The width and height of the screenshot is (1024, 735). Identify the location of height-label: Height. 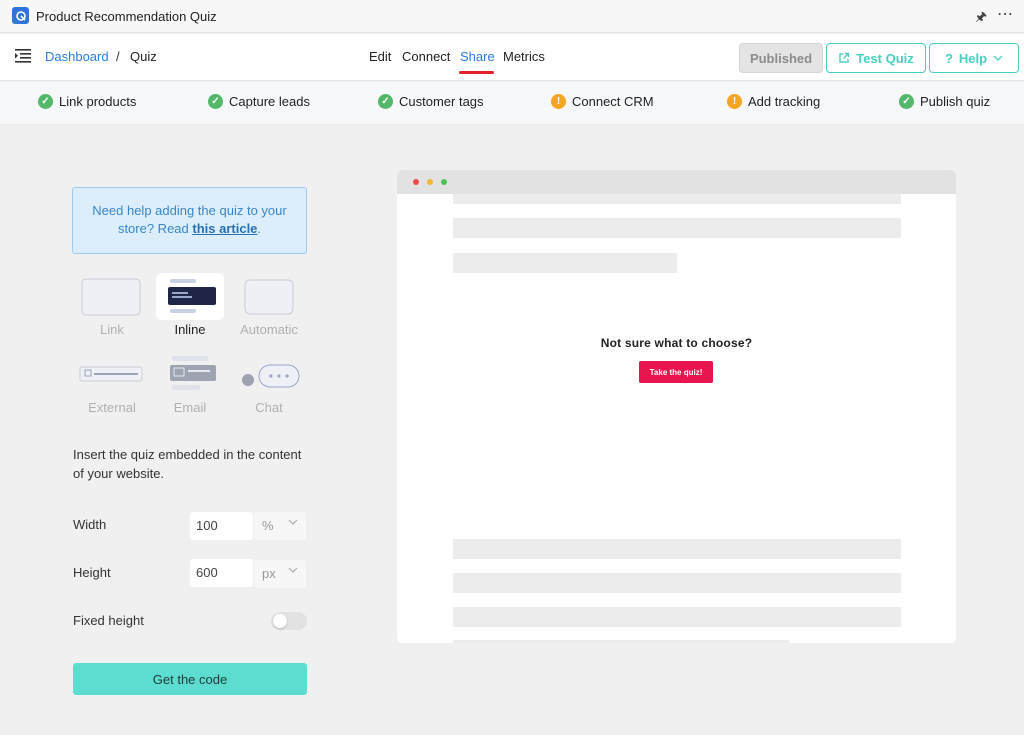
(92, 572).